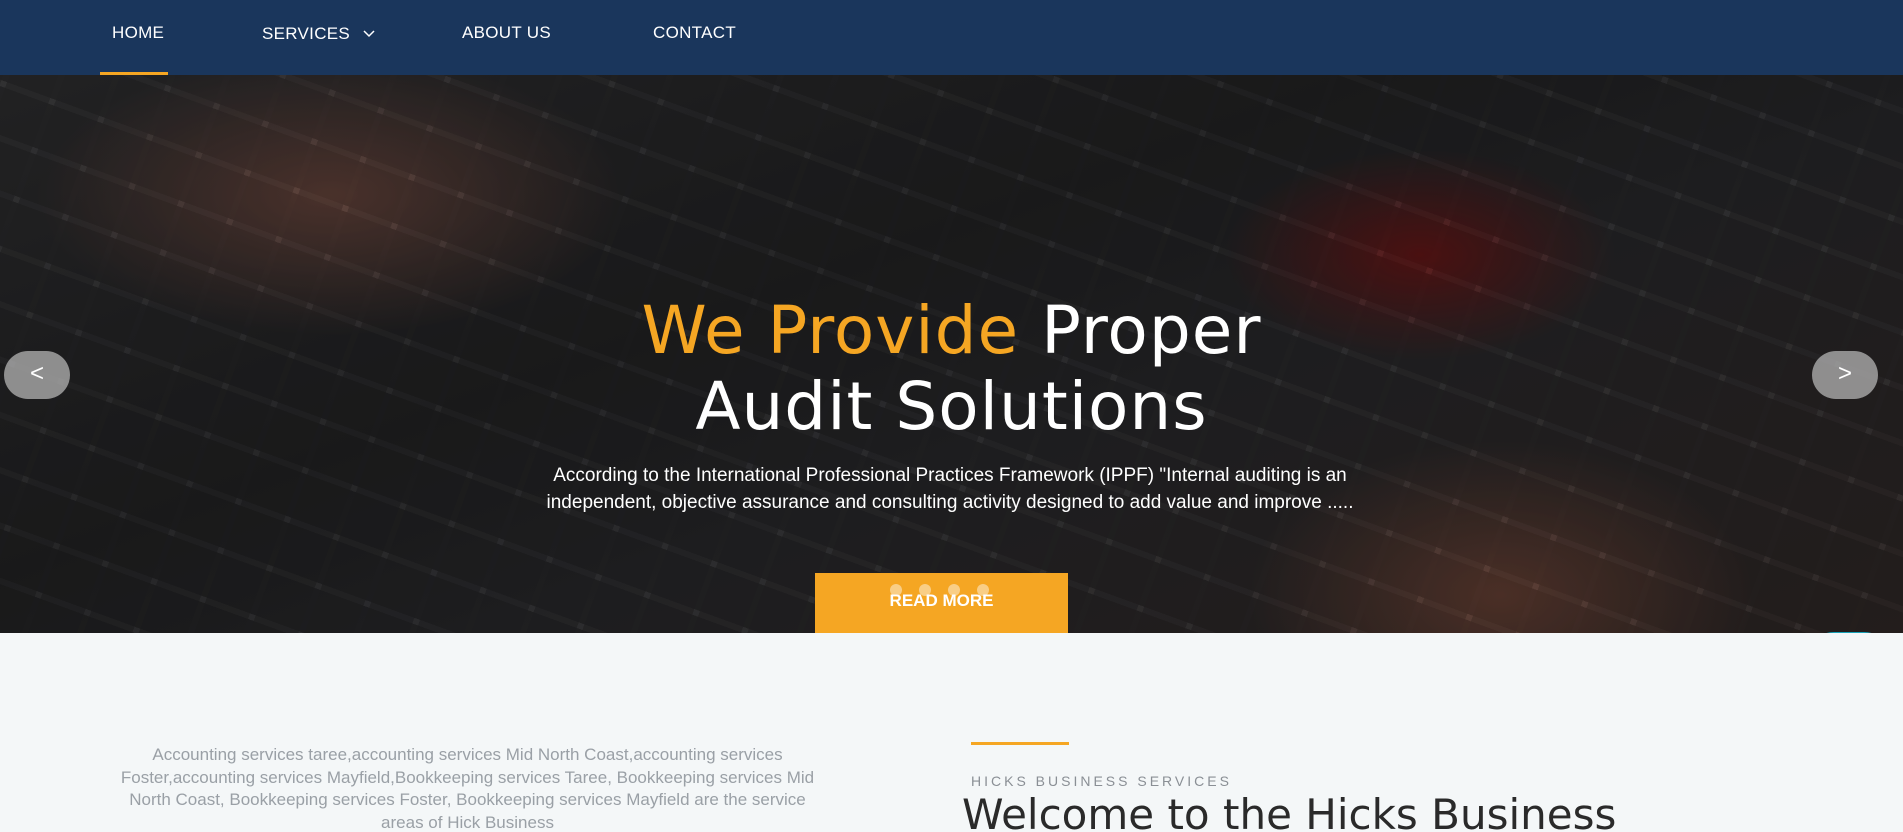 This screenshot has height=832, width=1903. I want to click on nav-item-label: SERVICES, so click(306, 33).